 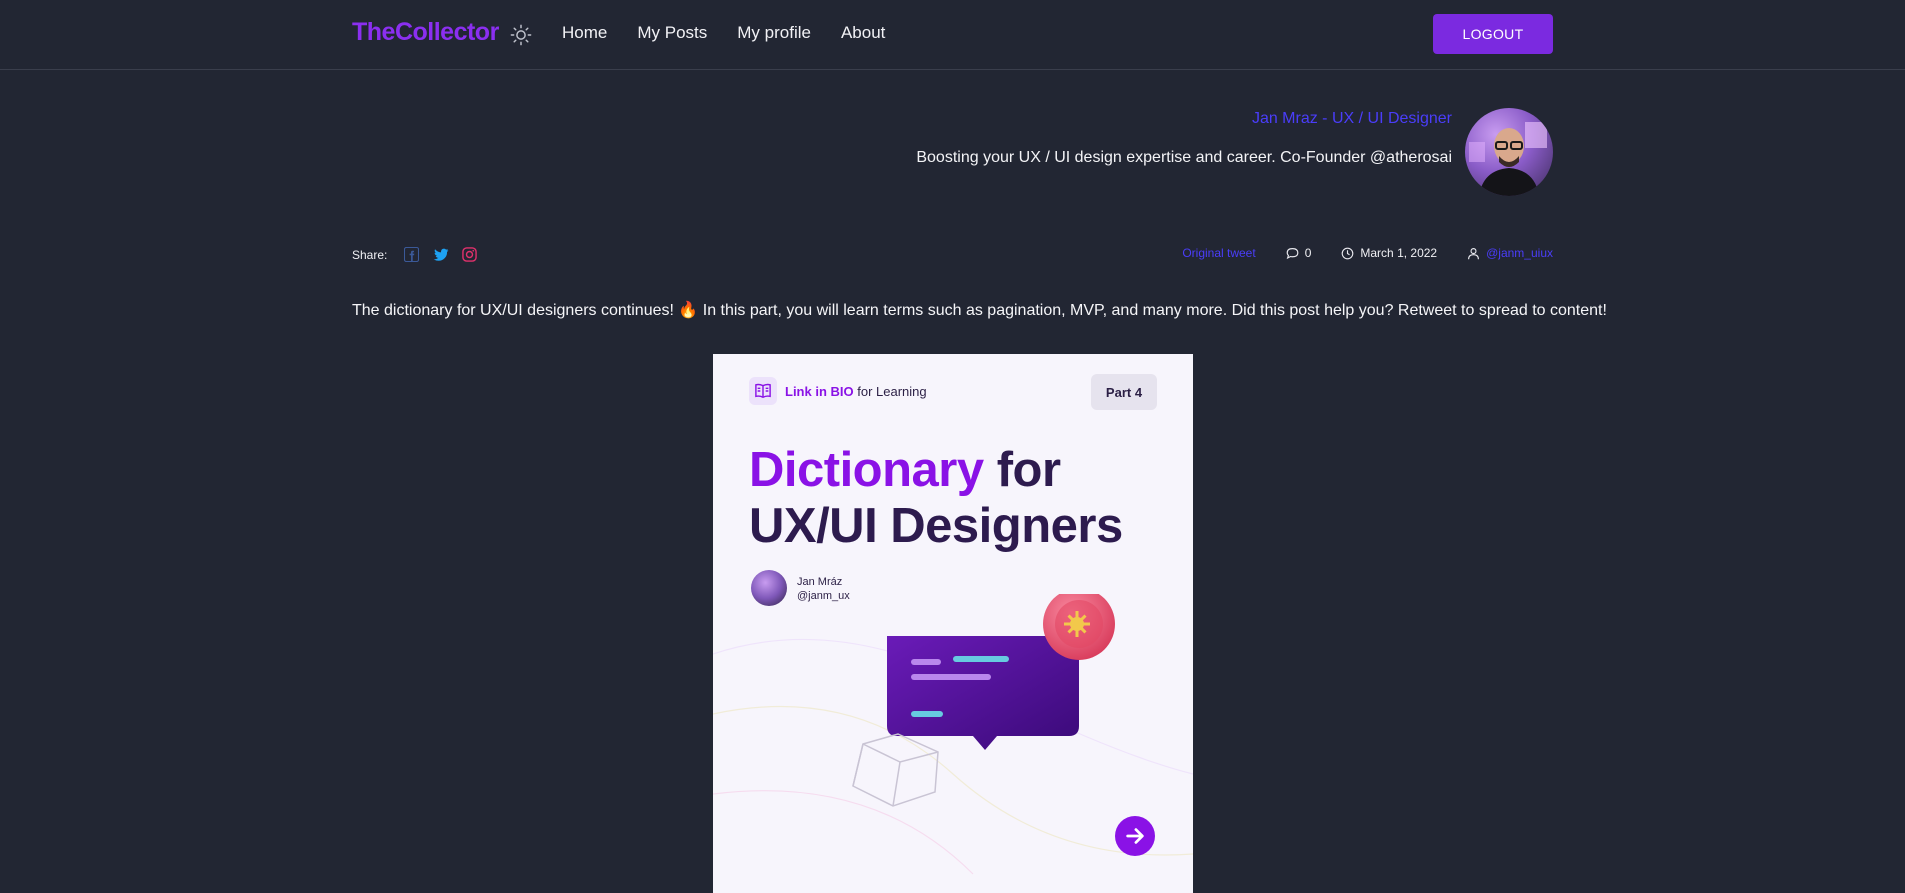 What do you see at coordinates (411, 254) in the screenshot?
I see `facebook-icon` at bounding box center [411, 254].